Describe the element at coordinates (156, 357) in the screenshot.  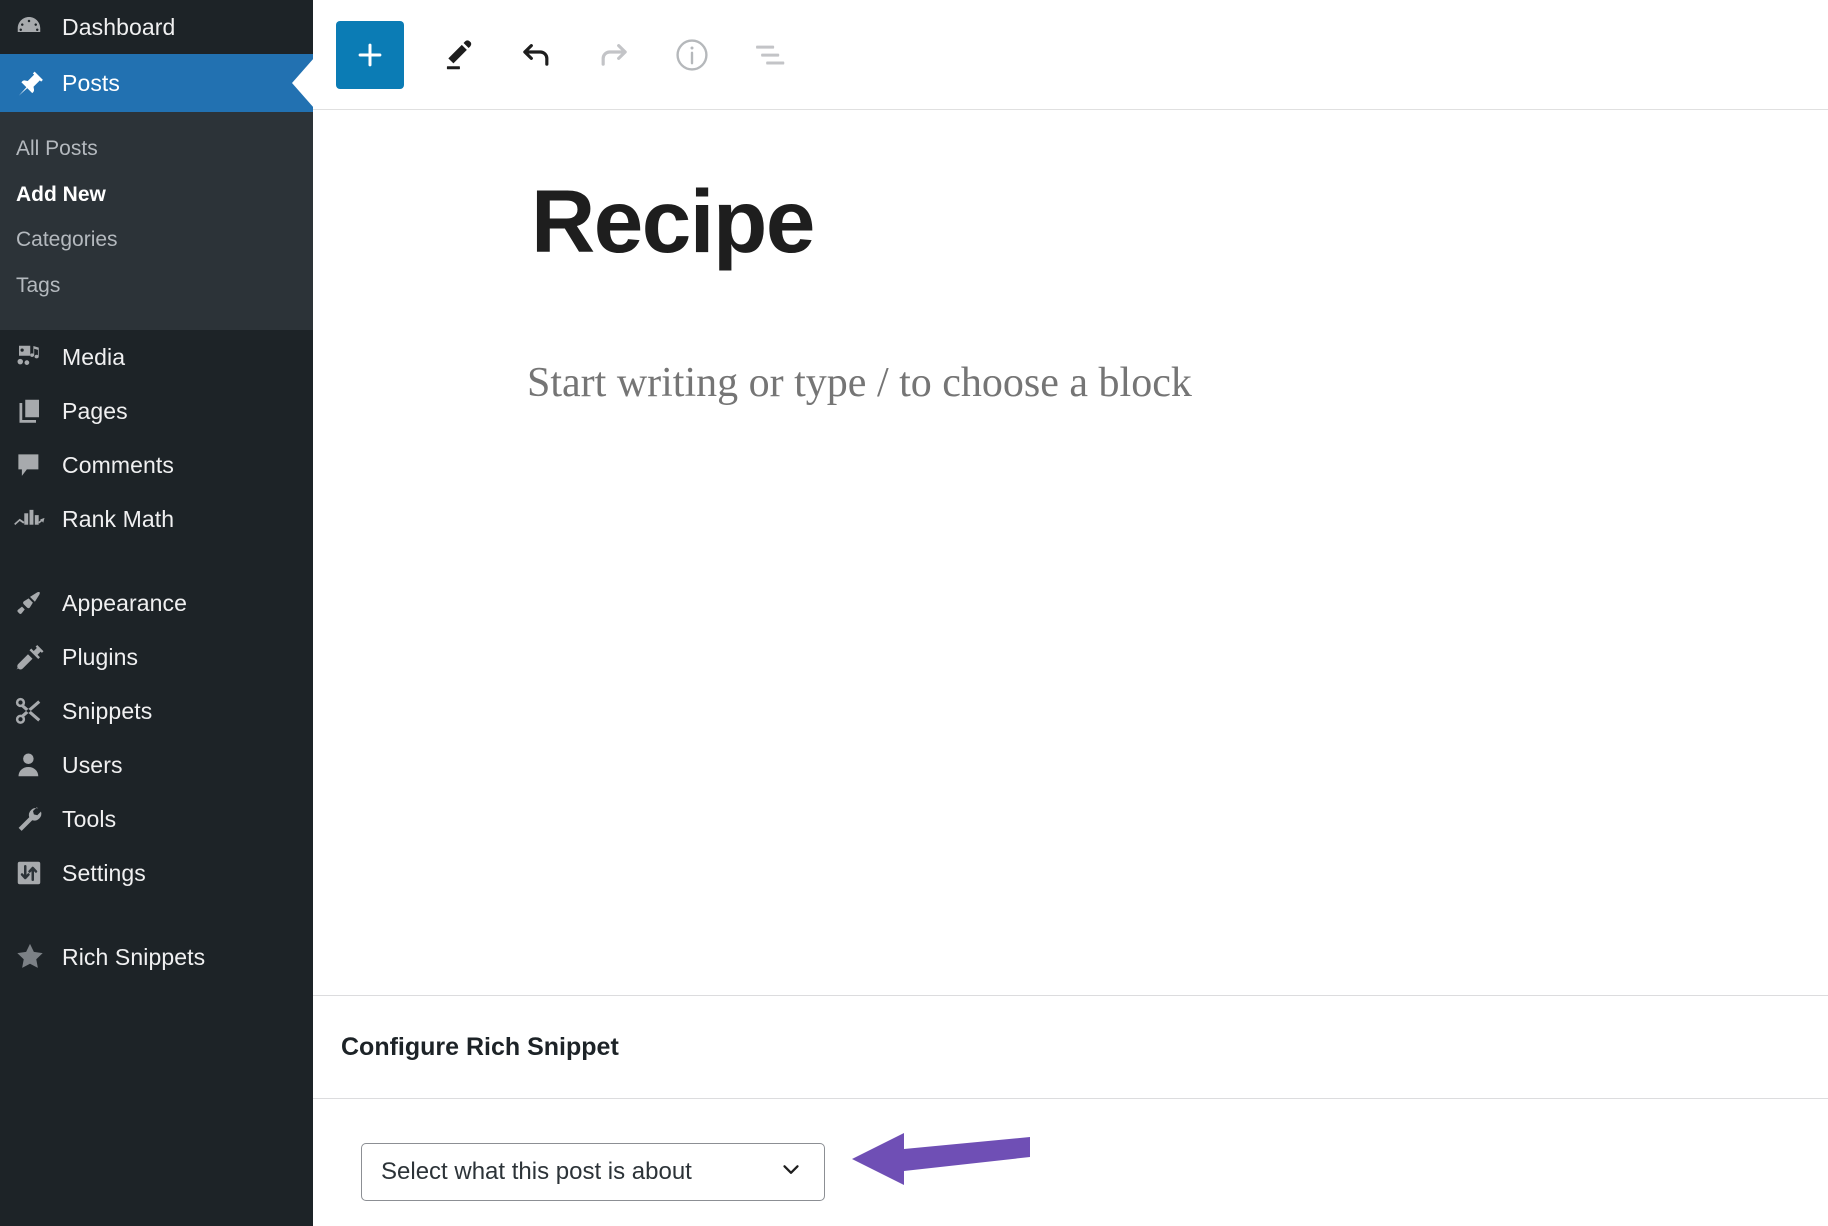
I see `sidebar-item-media: Media` at that location.